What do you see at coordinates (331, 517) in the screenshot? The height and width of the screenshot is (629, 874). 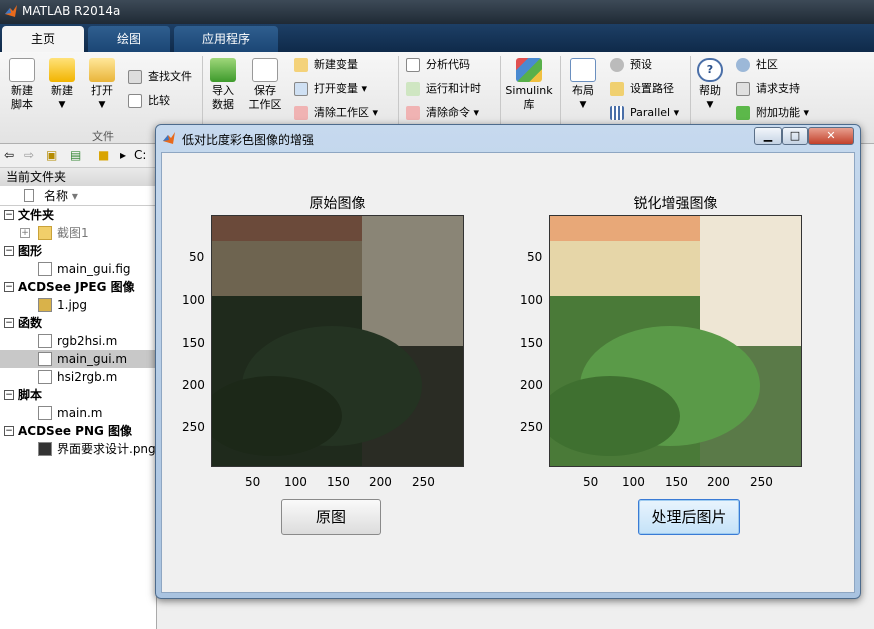 I see `original-image-button: 原图` at bounding box center [331, 517].